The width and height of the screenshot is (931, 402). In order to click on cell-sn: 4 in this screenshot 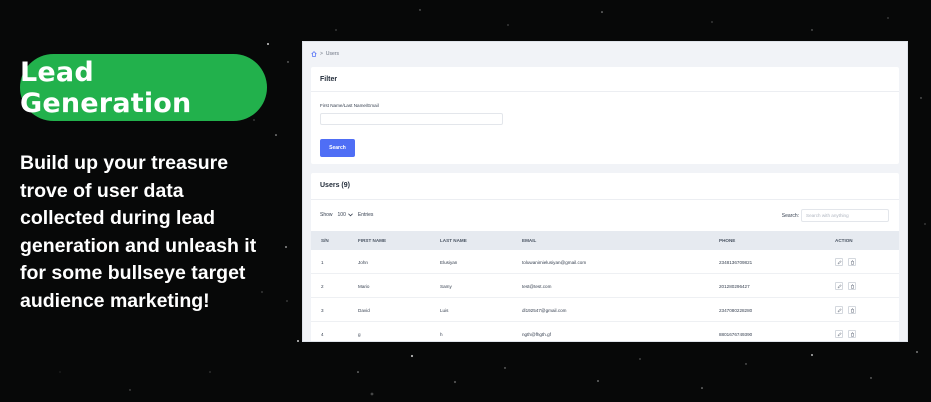, I will do `click(322, 334)`.